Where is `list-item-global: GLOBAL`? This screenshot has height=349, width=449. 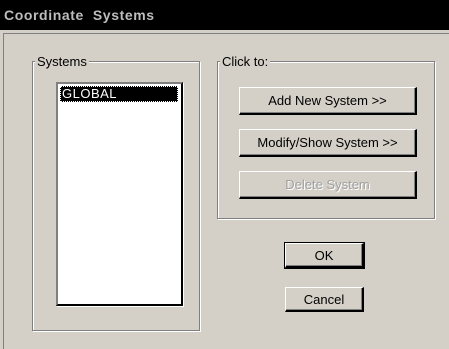 list-item-global: GLOBAL is located at coordinates (119, 94).